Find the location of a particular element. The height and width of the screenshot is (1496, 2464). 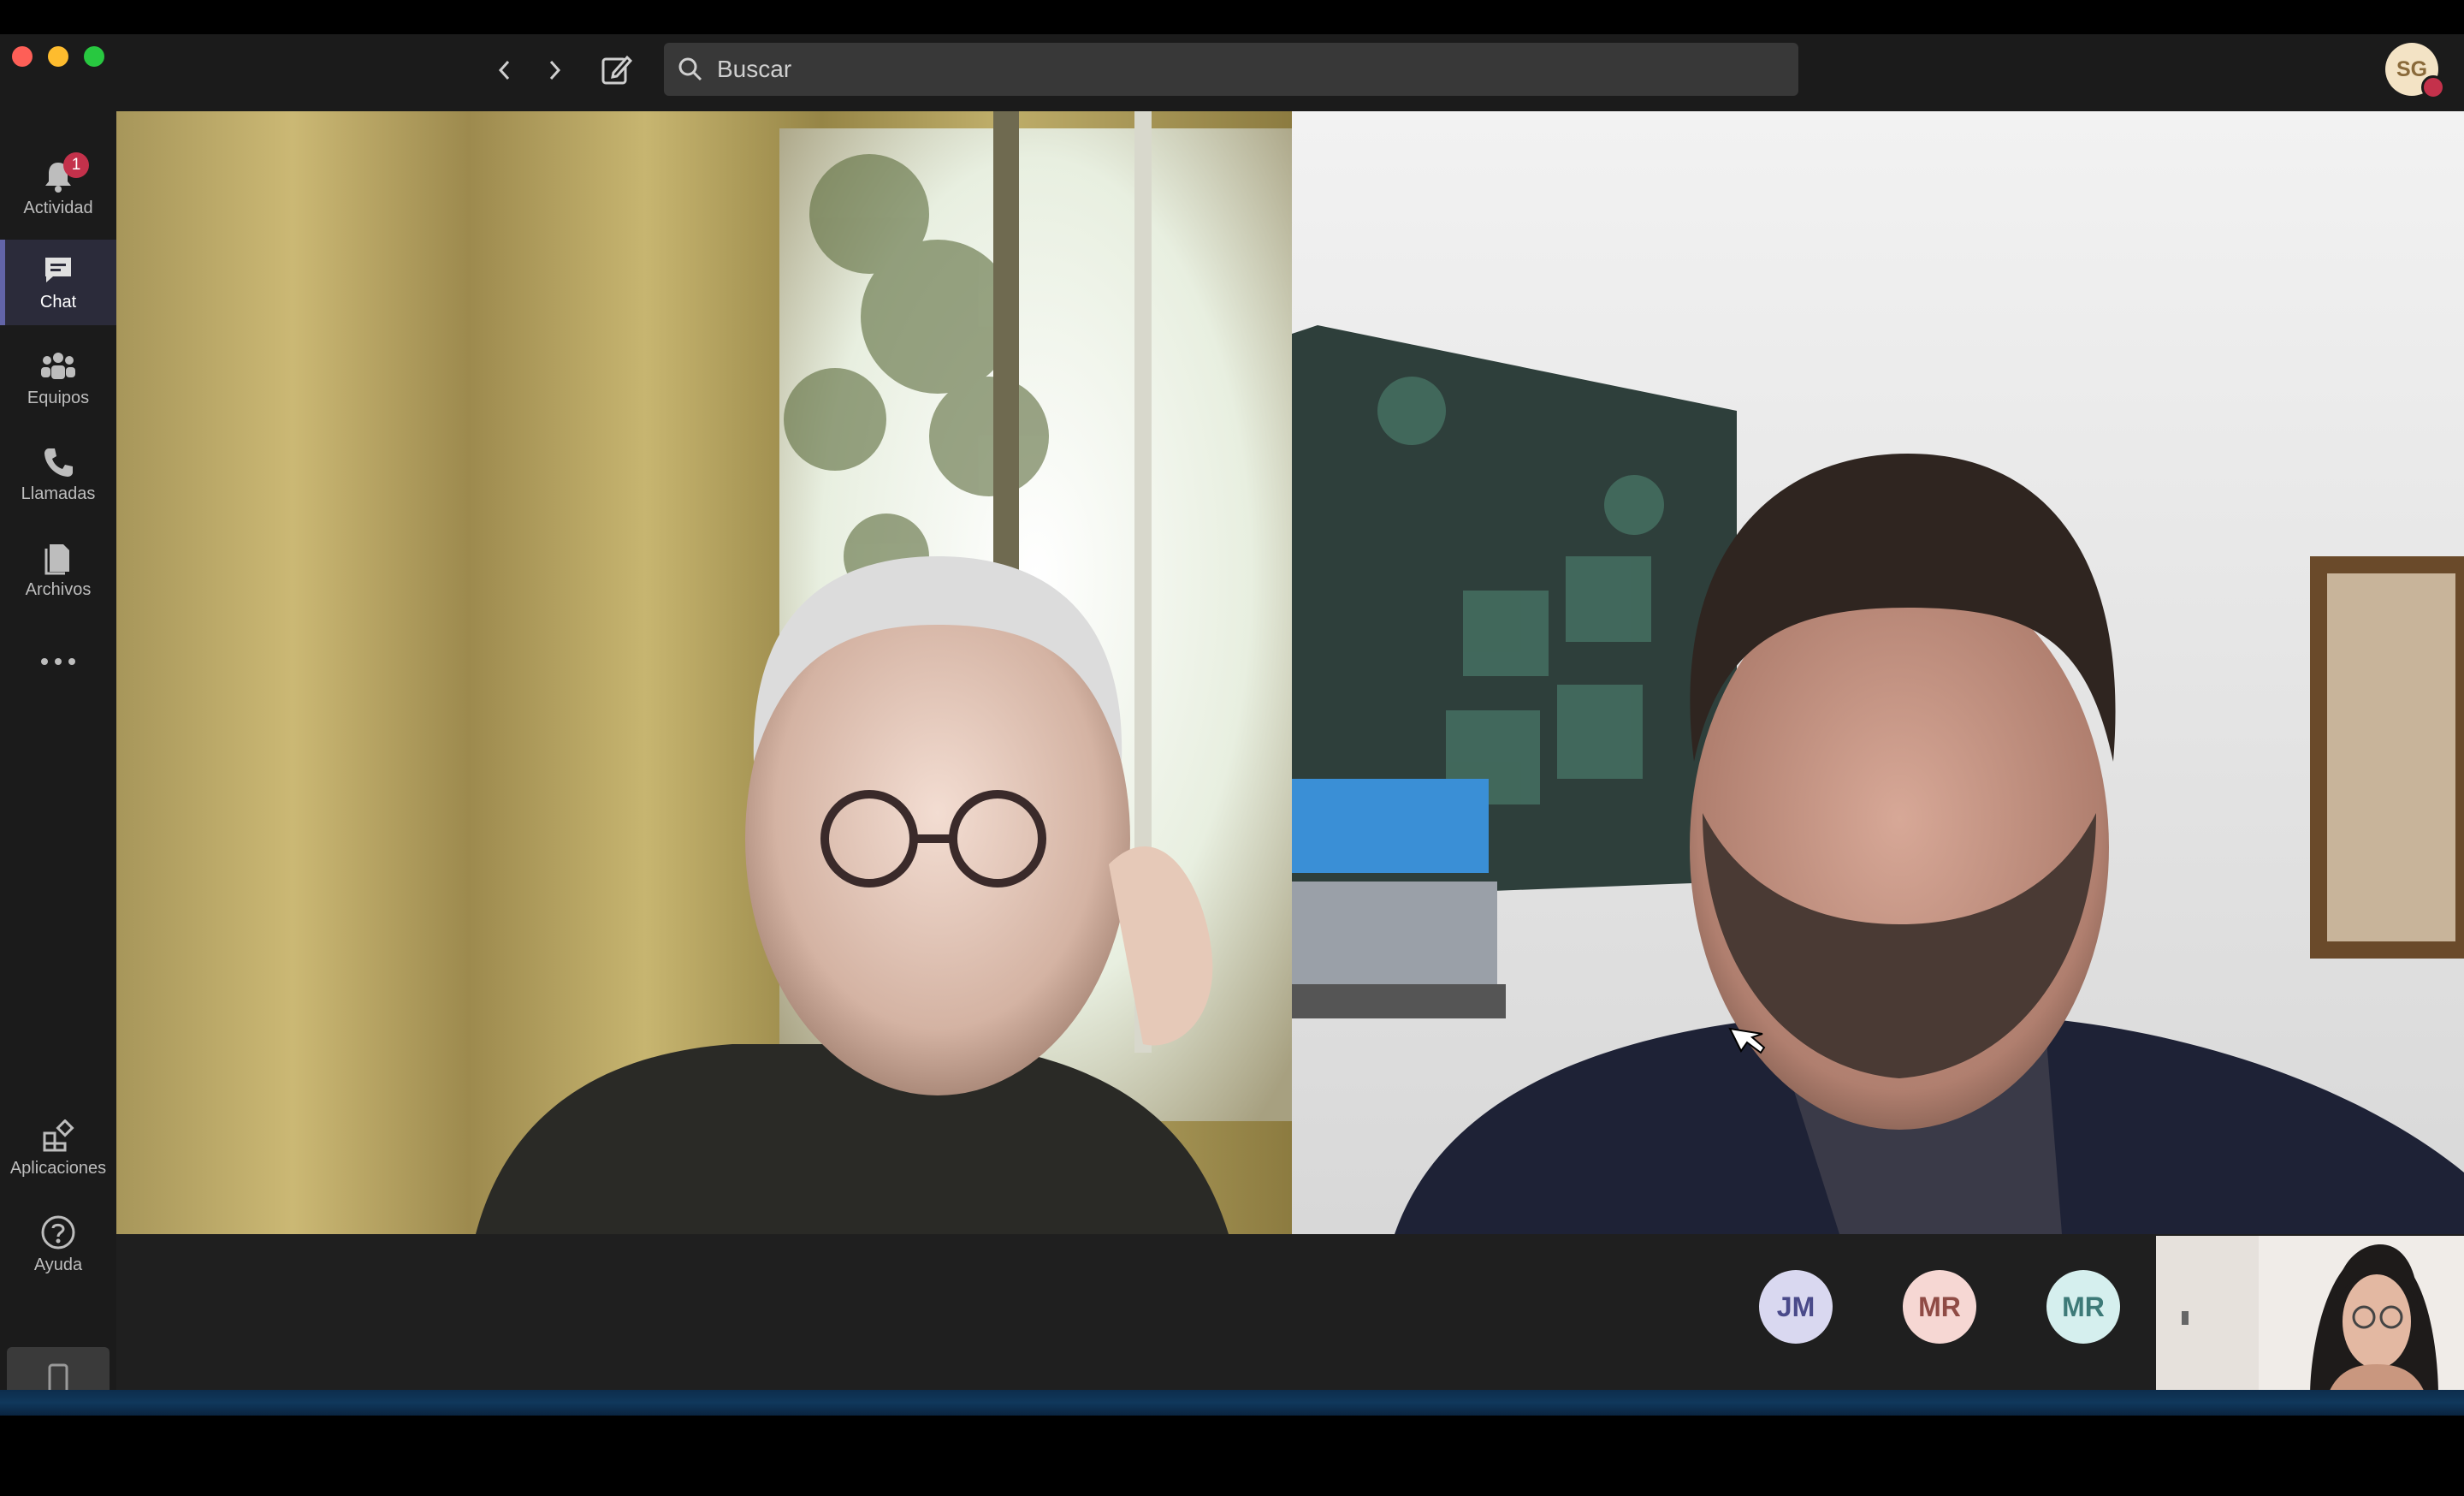

compose-icon is located at coordinates (616, 70).